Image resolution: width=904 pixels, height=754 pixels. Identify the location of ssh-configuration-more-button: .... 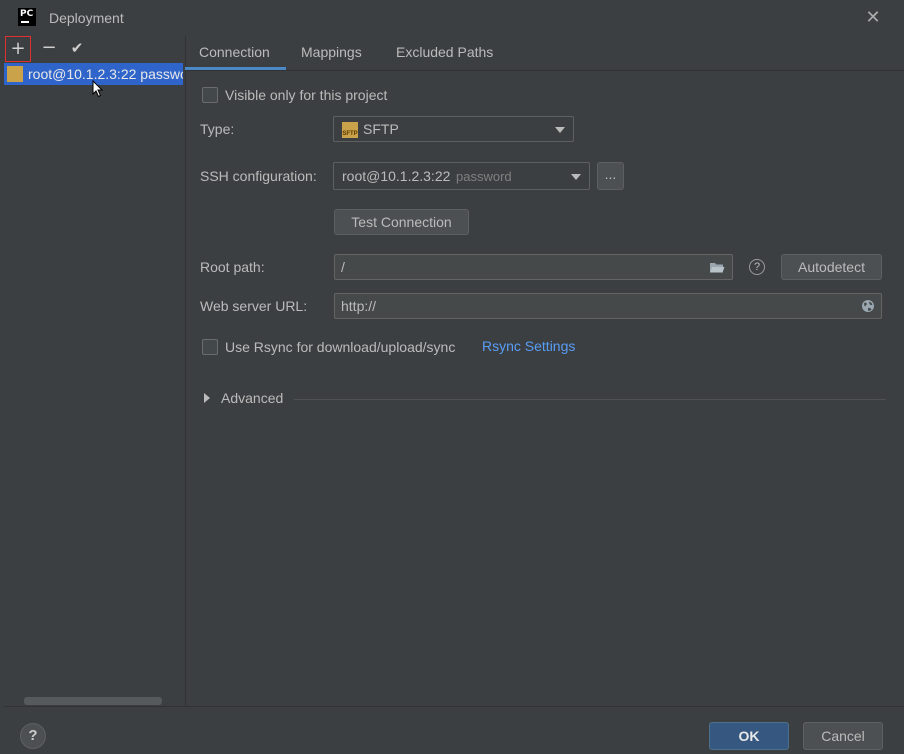
(610, 176).